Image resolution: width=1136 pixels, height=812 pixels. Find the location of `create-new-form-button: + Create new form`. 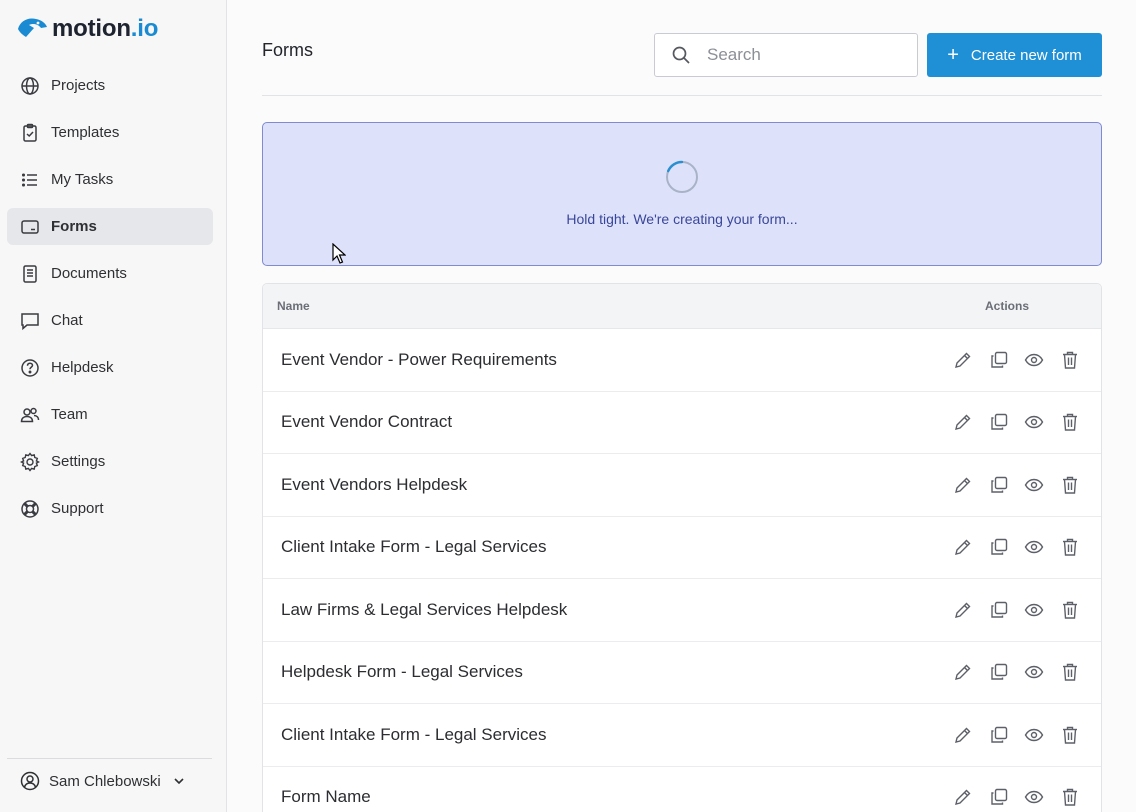

create-new-form-button: + Create new form is located at coordinates (1014, 55).